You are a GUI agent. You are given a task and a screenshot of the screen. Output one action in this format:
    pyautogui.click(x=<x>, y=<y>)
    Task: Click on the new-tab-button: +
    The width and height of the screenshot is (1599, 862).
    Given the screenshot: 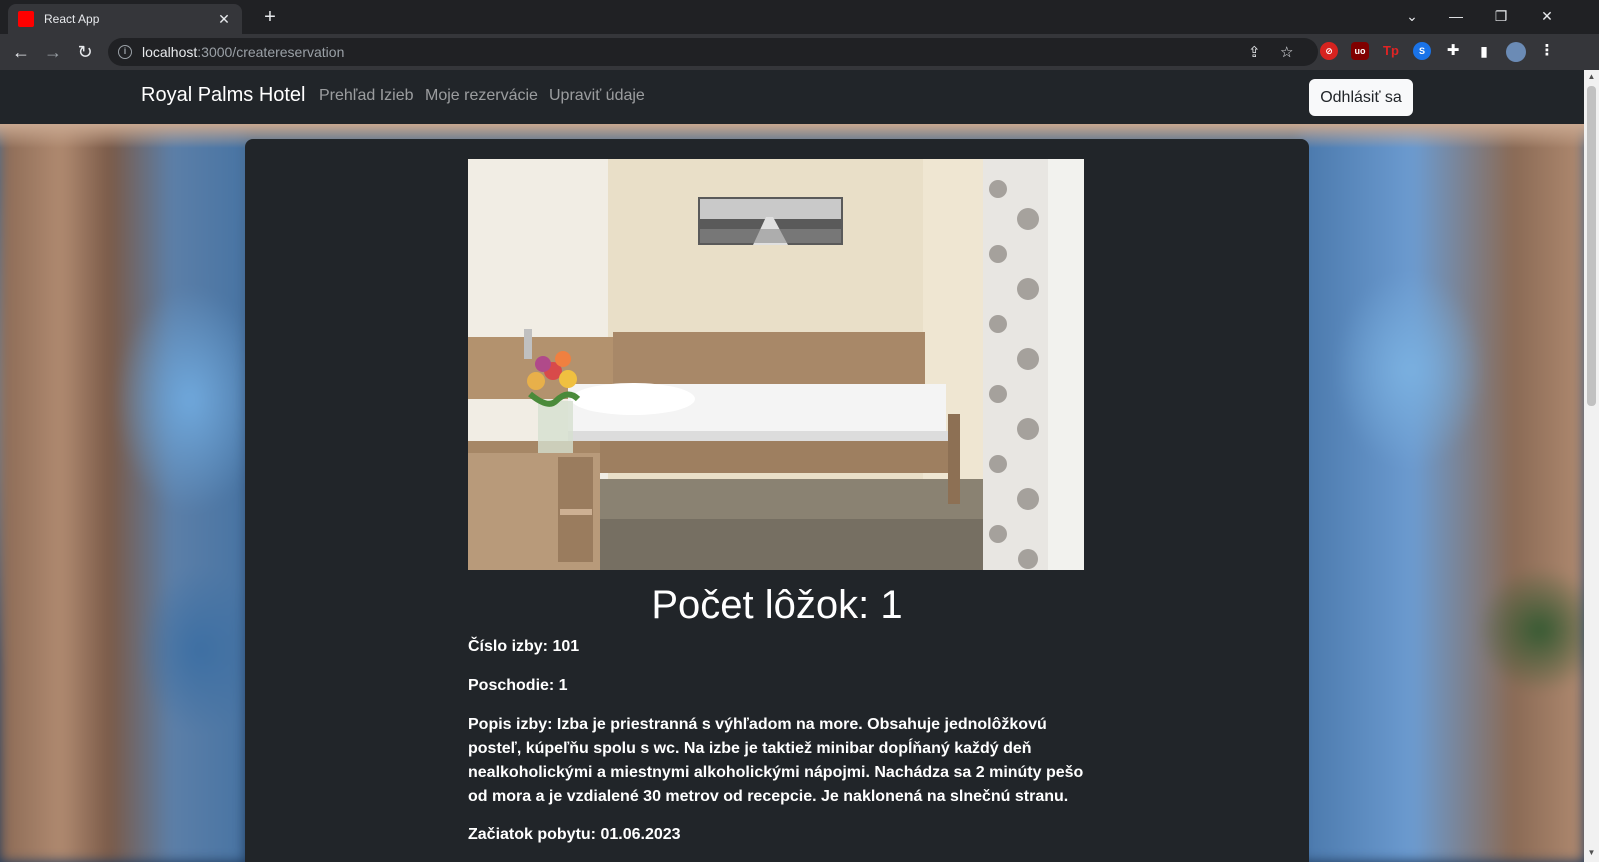 What is the action you would take?
    pyautogui.click(x=270, y=18)
    